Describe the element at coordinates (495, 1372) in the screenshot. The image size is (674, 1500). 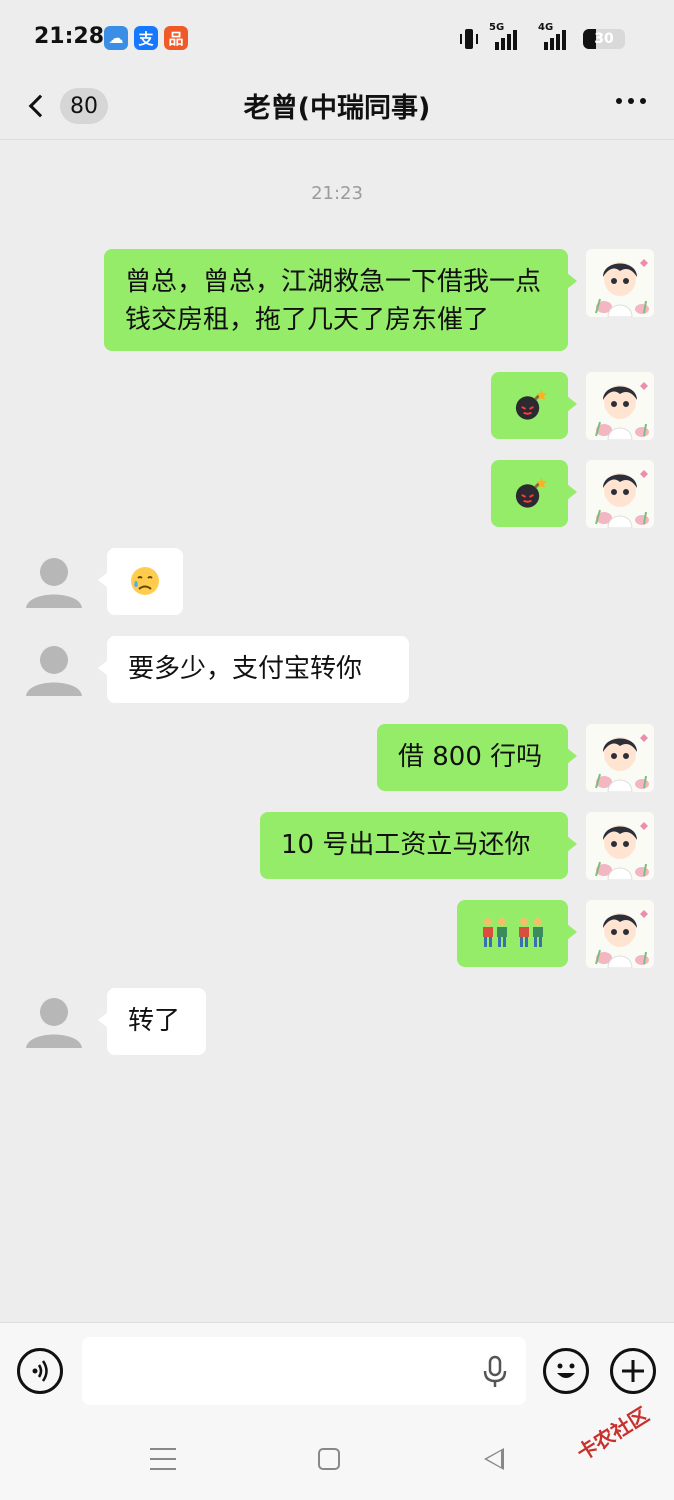
I see `microphone-icon` at that location.